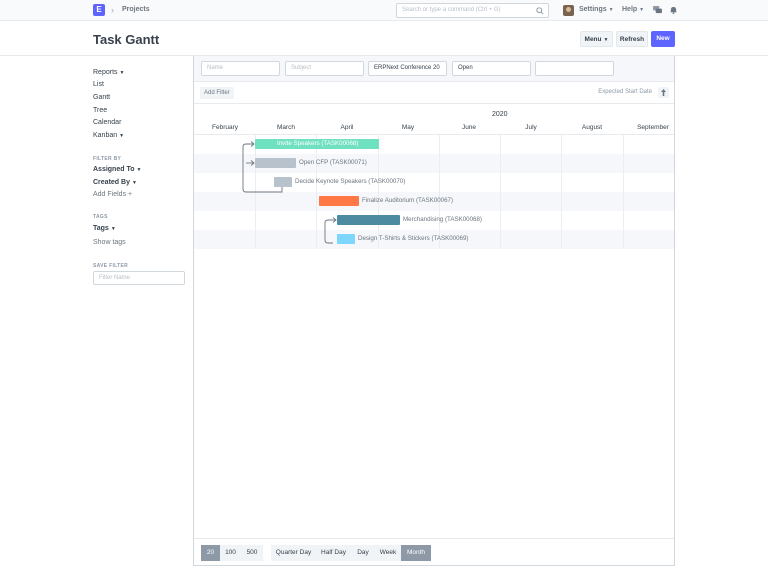  I want to click on sidebar-item-kanban: Kanban ▼, so click(108, 135).